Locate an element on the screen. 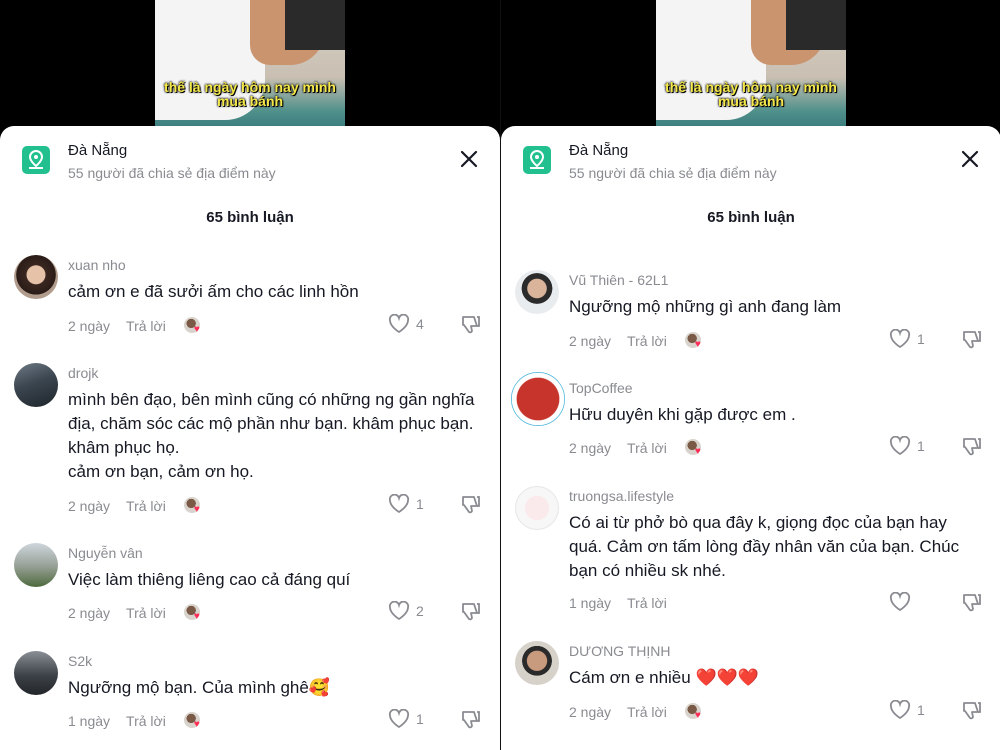  comment-text: Ngưỡng mộ bạn. Của mình ghê🥰 is located at coordinates (199, 687).